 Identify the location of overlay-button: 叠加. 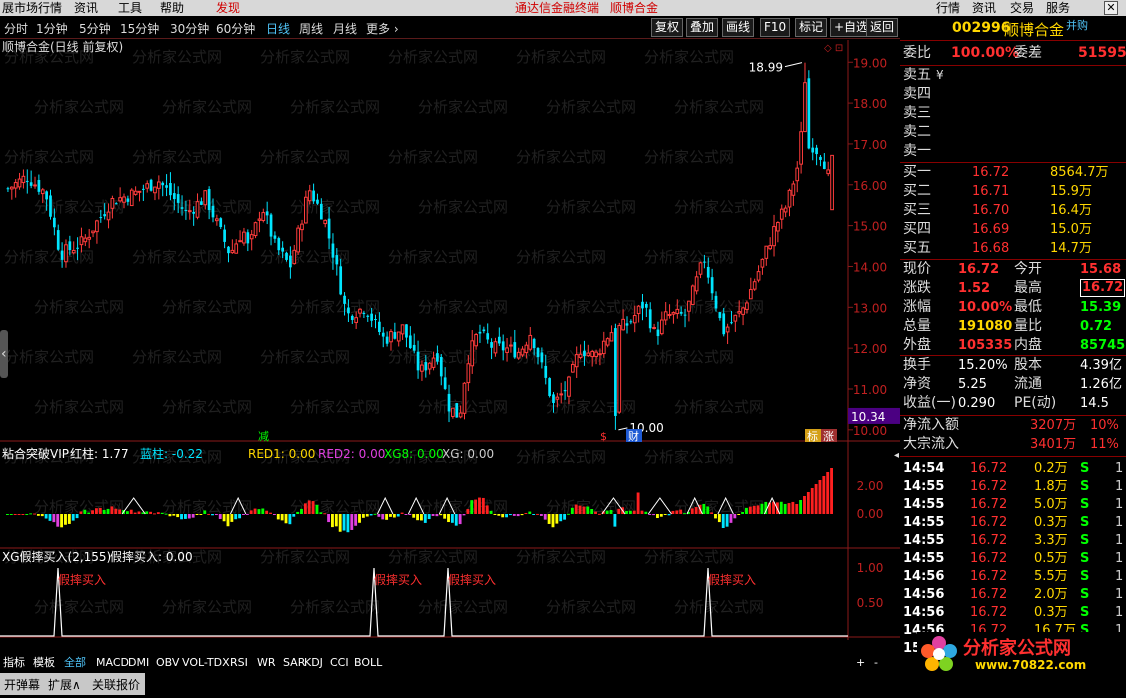
(702, 27).